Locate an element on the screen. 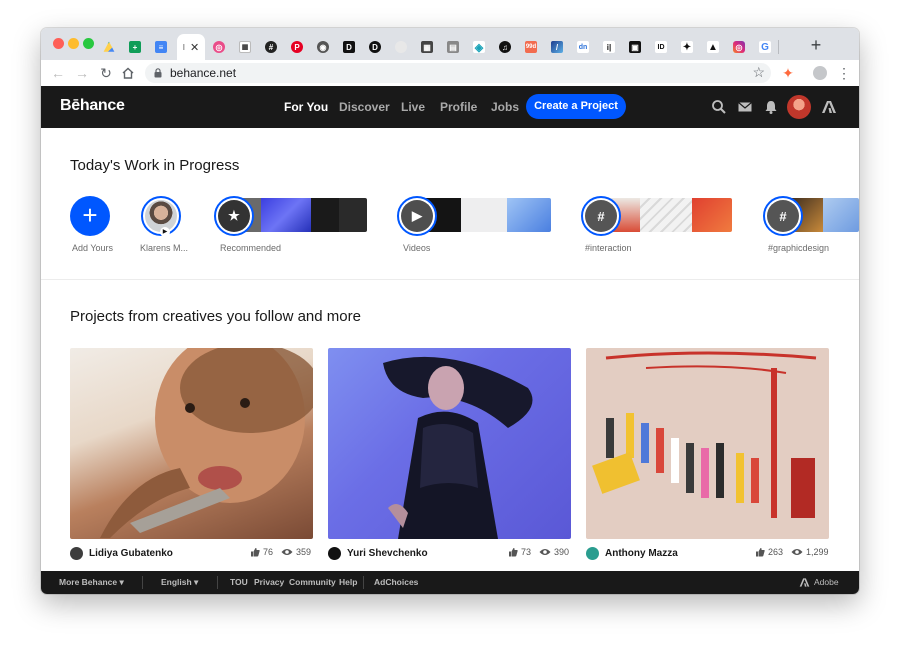  add-wip-button: + is located at coordinates (90, 216).